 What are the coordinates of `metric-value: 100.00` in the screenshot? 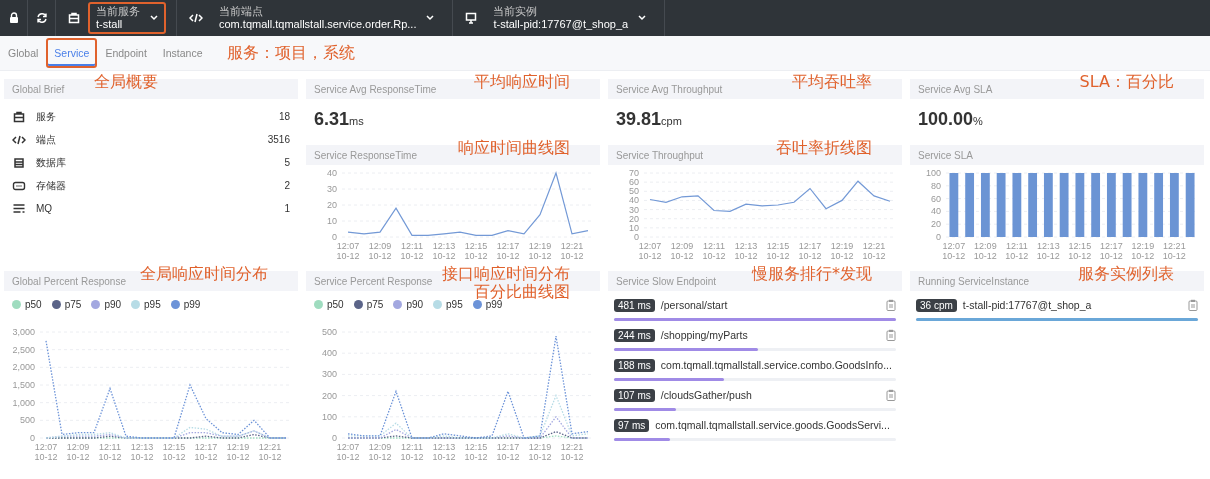 It's located at (946, 119).